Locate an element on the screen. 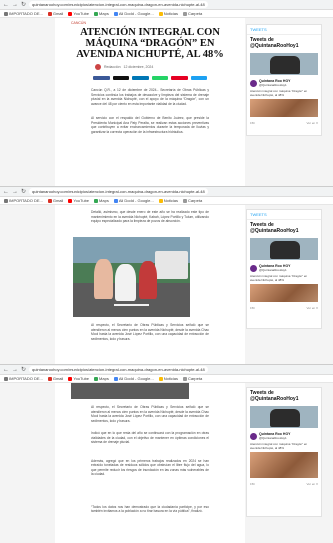 The width and height of the screenshot is (333, 543). share-buttons is located at coordinates (150, 78).